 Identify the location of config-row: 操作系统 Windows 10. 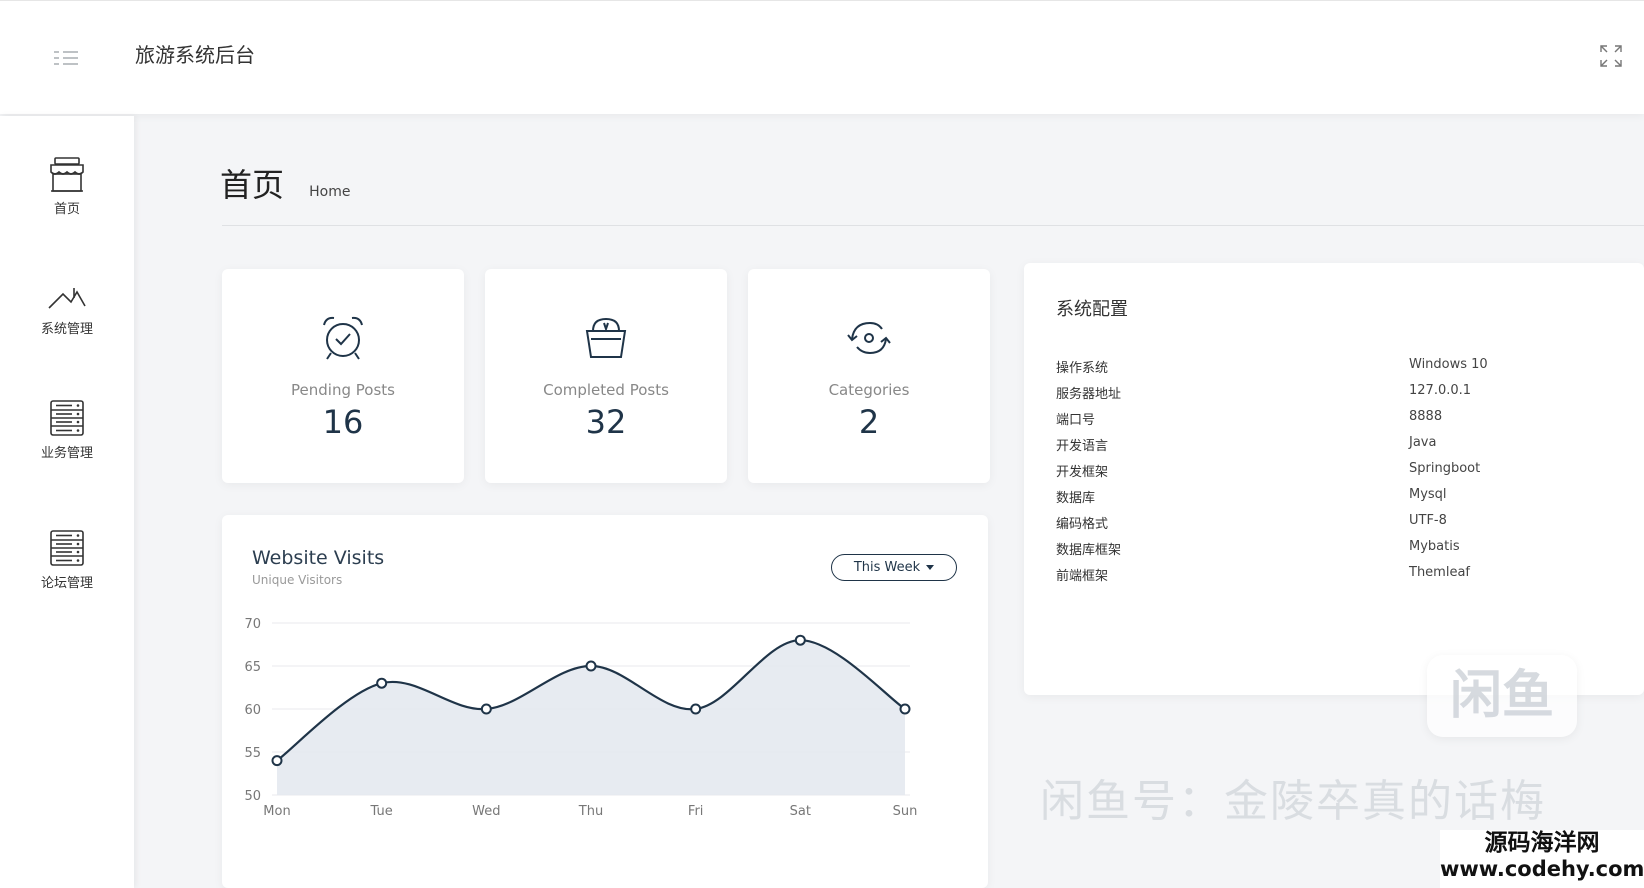
(1336, 370).